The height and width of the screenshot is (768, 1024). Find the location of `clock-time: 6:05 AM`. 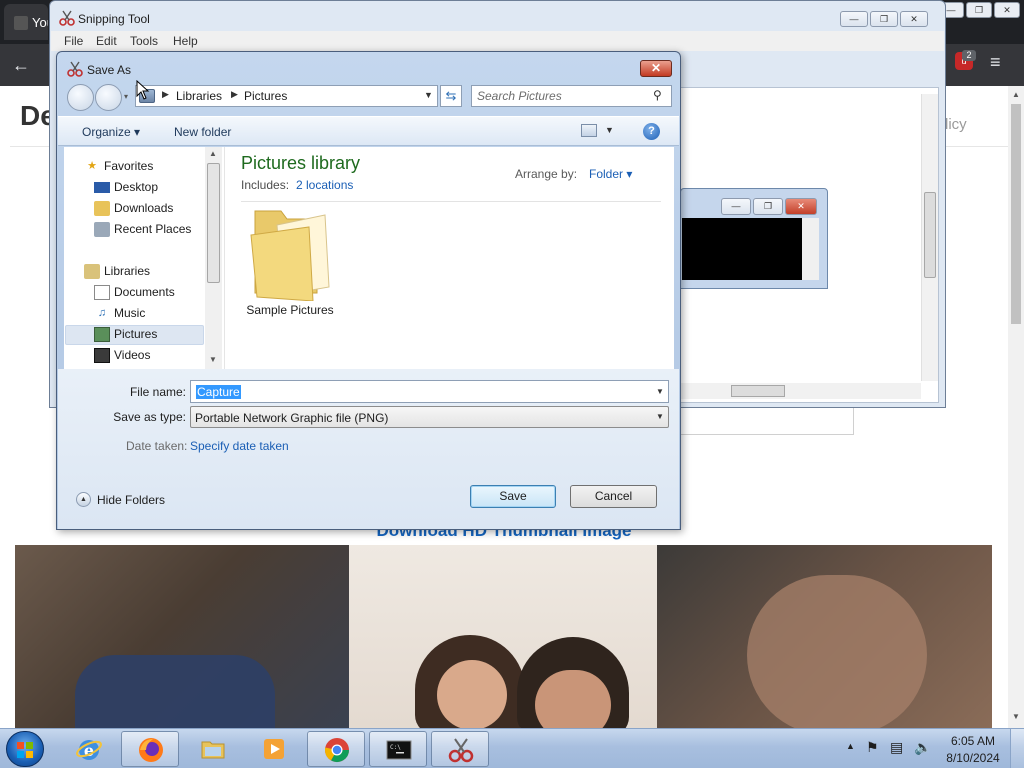

clock-time: 6:05 AM is located at coordinates (973, 741).